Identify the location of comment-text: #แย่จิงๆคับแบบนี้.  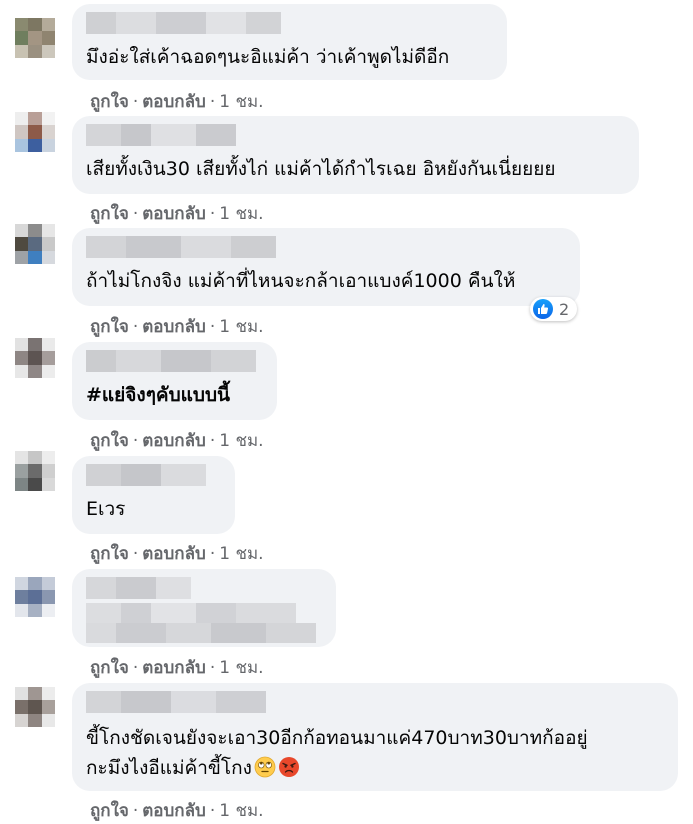
(158, 395).